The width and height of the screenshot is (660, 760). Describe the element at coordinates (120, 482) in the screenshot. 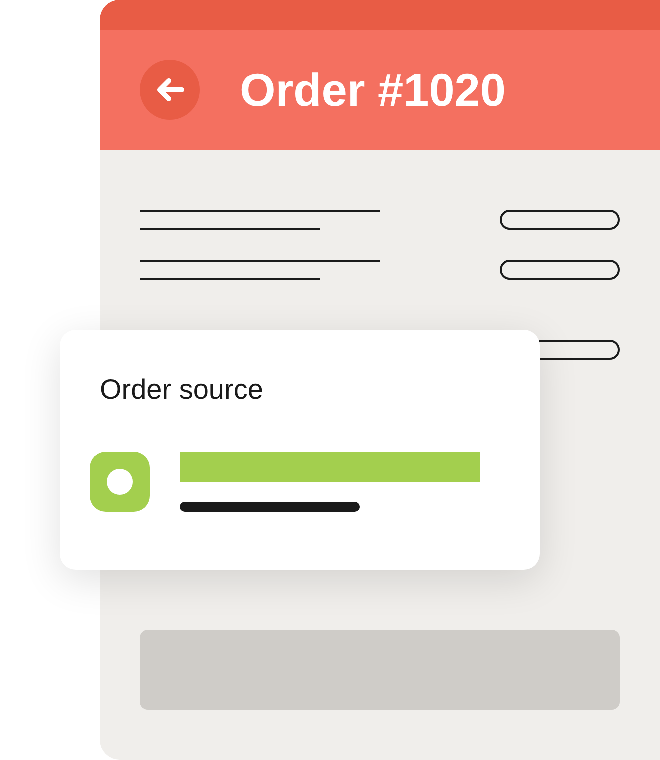

I see `source-icon` at that location.